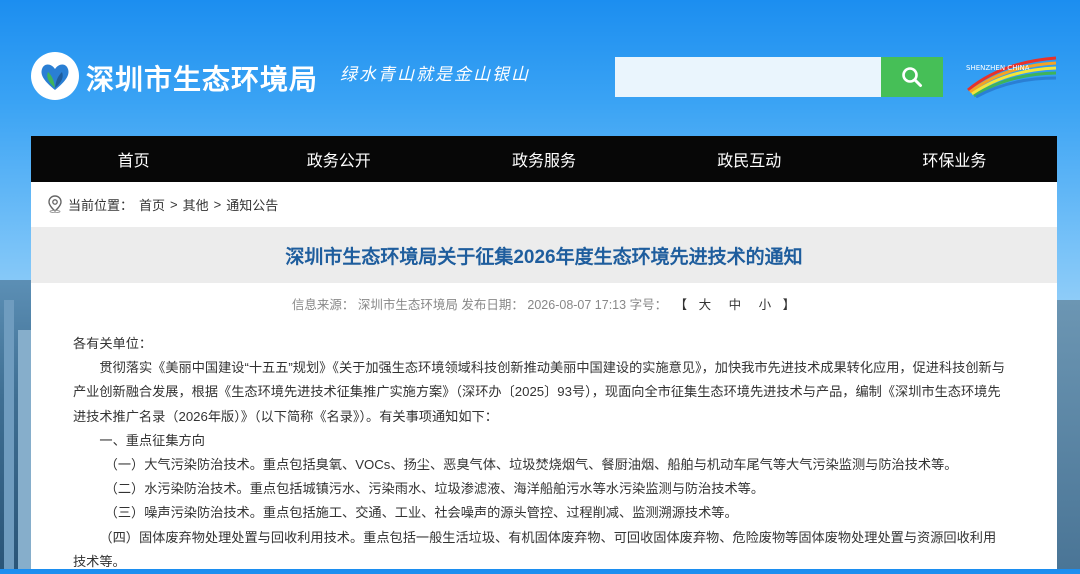 This screenshot has width=1080, height=574. What do you see at coordinates (749, 159) in the screenshot?
I see `nav-item-interaction: 政民互动` at bounding box center [749, 159].